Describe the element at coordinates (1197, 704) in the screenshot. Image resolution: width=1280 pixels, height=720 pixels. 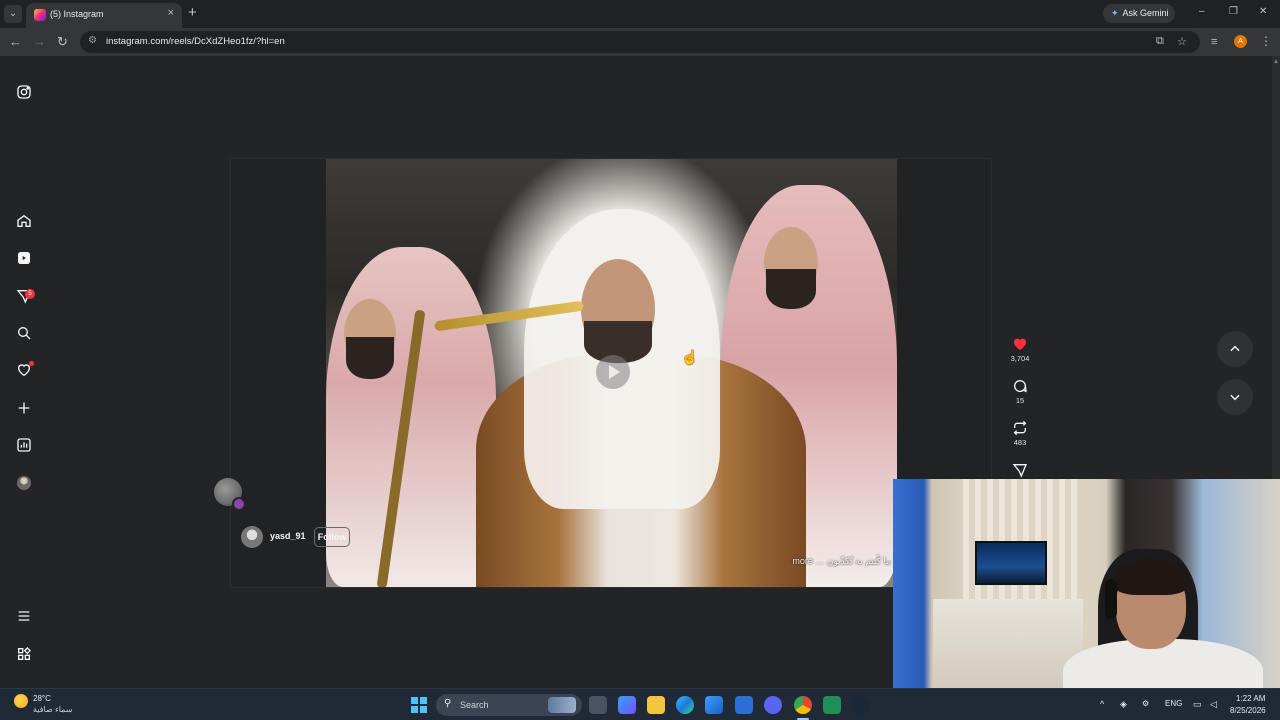
I see `network-icon: ▭` at that location.